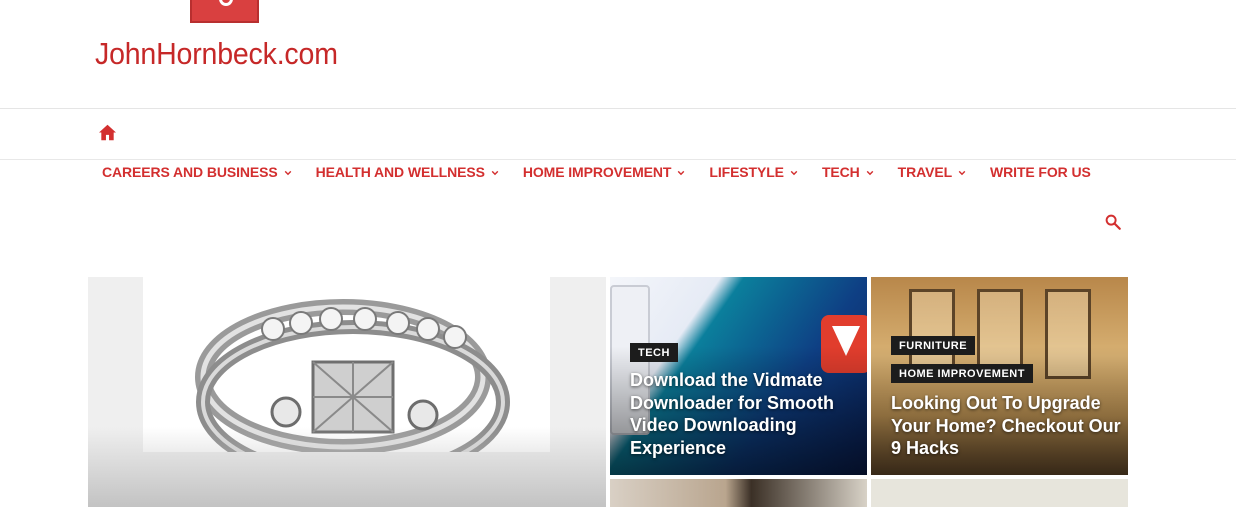 This screenshot has height=507, width=1236. I want to click on nav-item-label: TRAVEL, so click(925, 172).